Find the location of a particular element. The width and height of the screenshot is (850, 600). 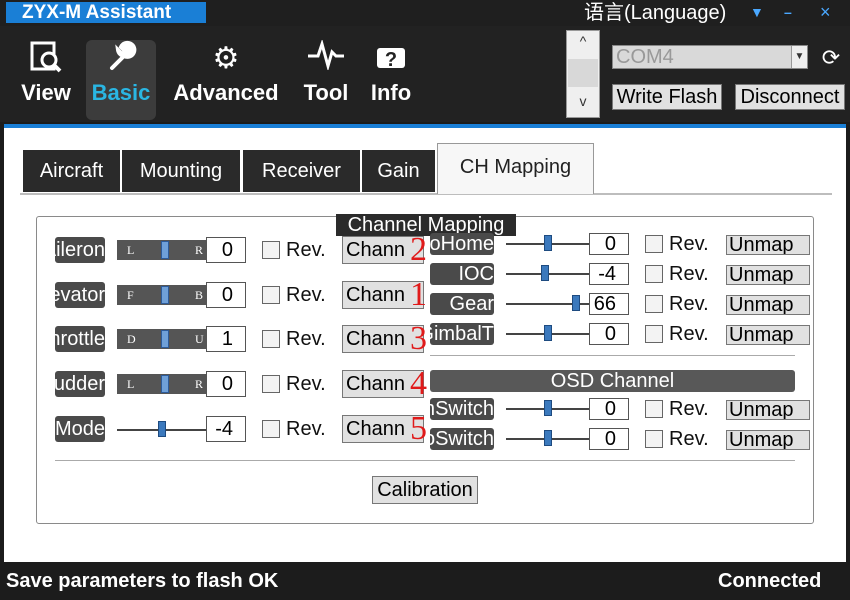

gimbal-rev-checkbox is located at coordinates (654, 334).